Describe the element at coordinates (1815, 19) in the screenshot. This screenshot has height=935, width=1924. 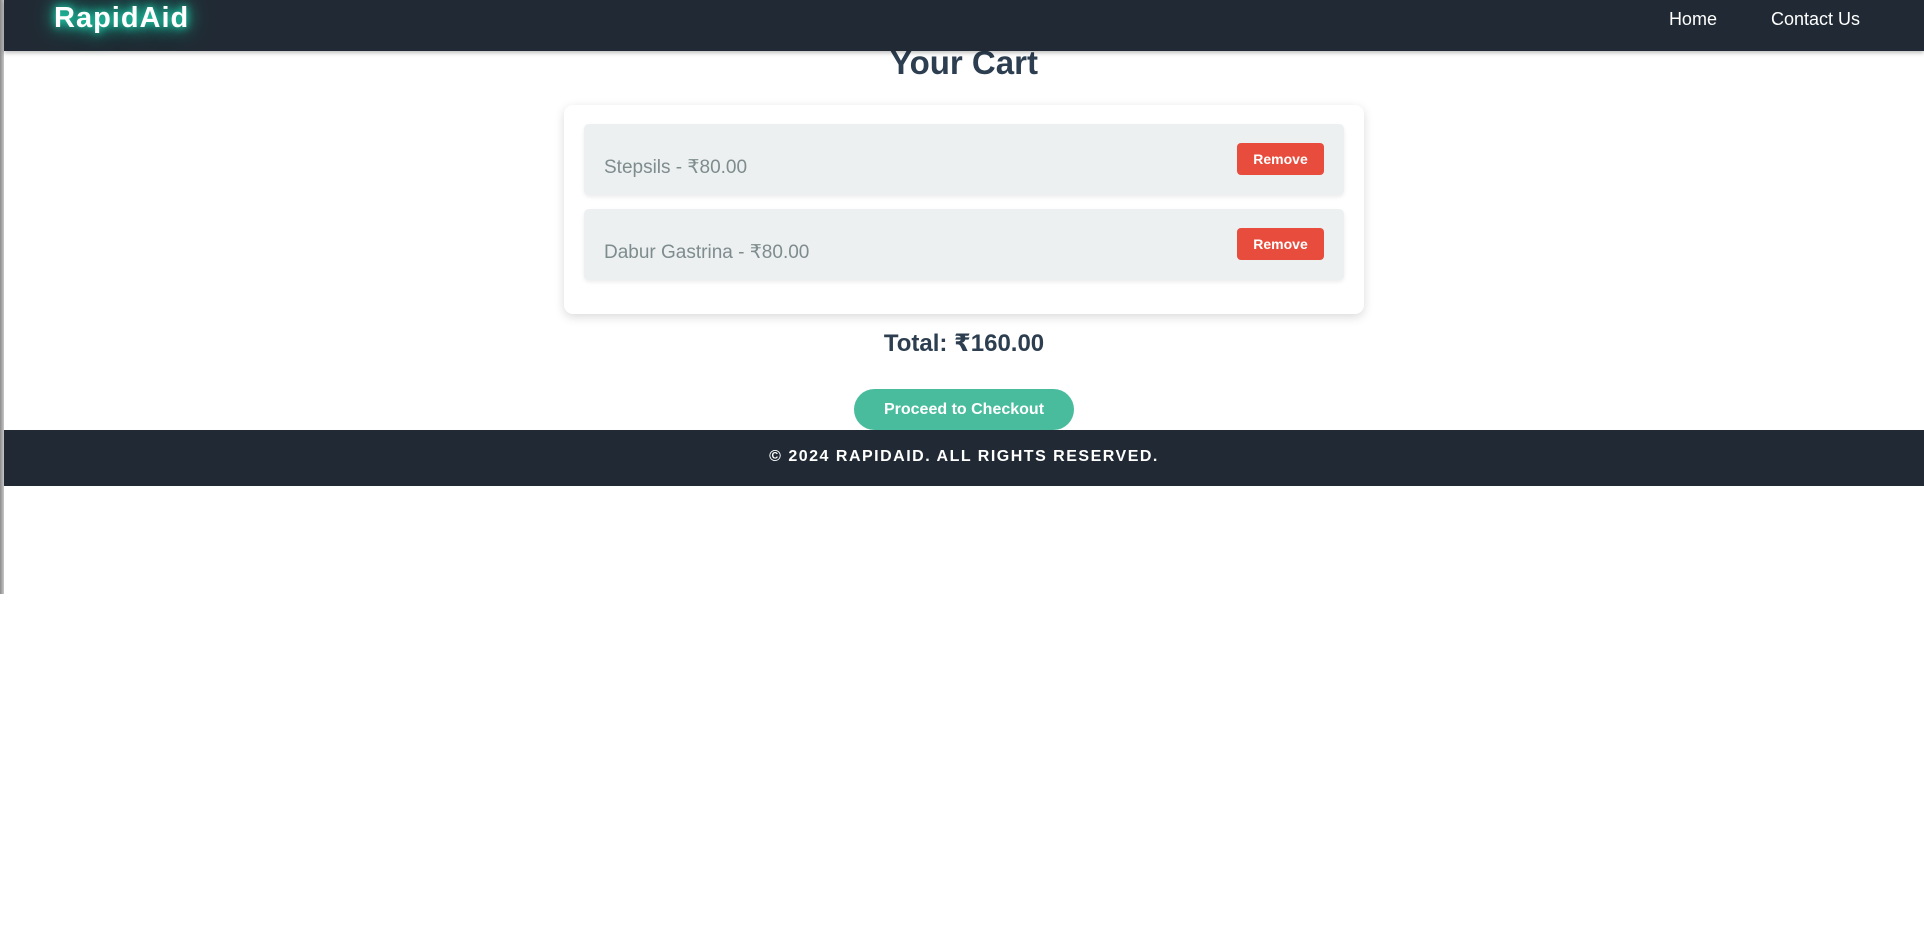
I see `nav-link-contact: Contact Us` at that location.